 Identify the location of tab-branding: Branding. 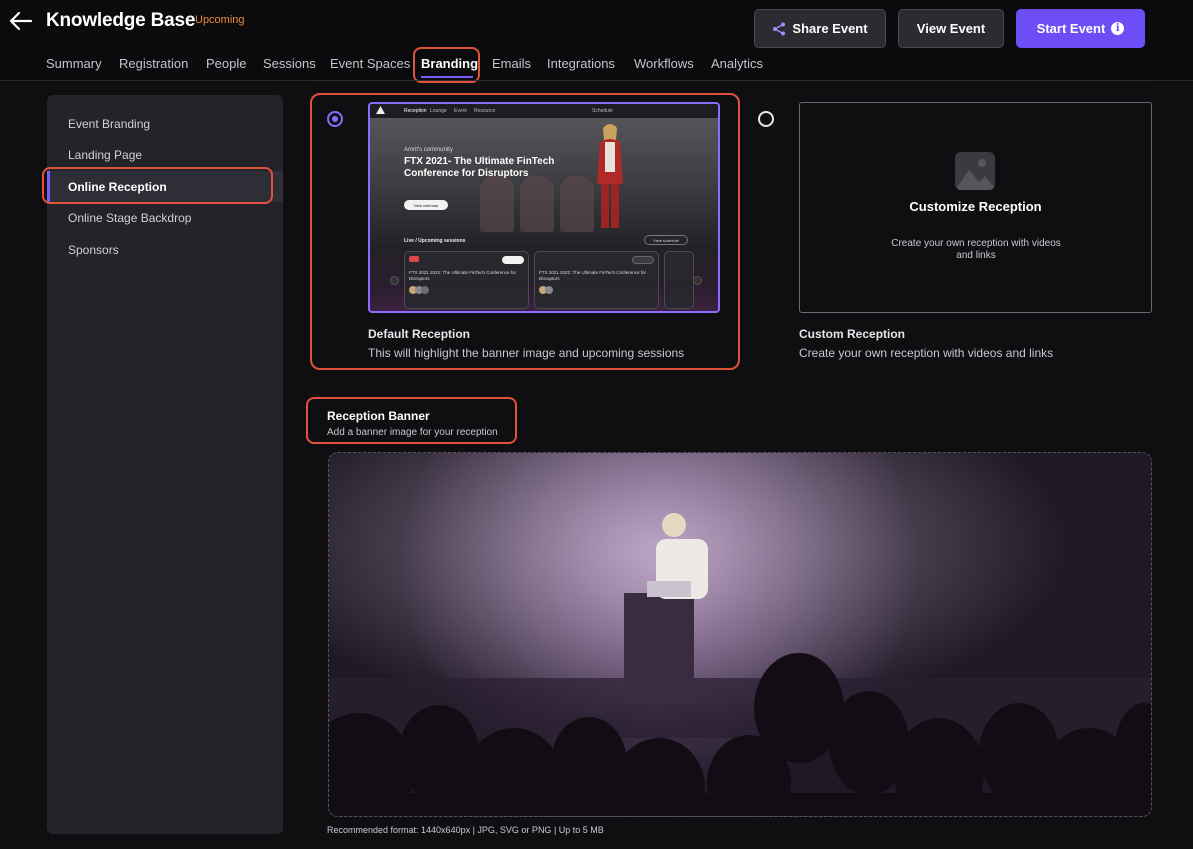
(449, 63).